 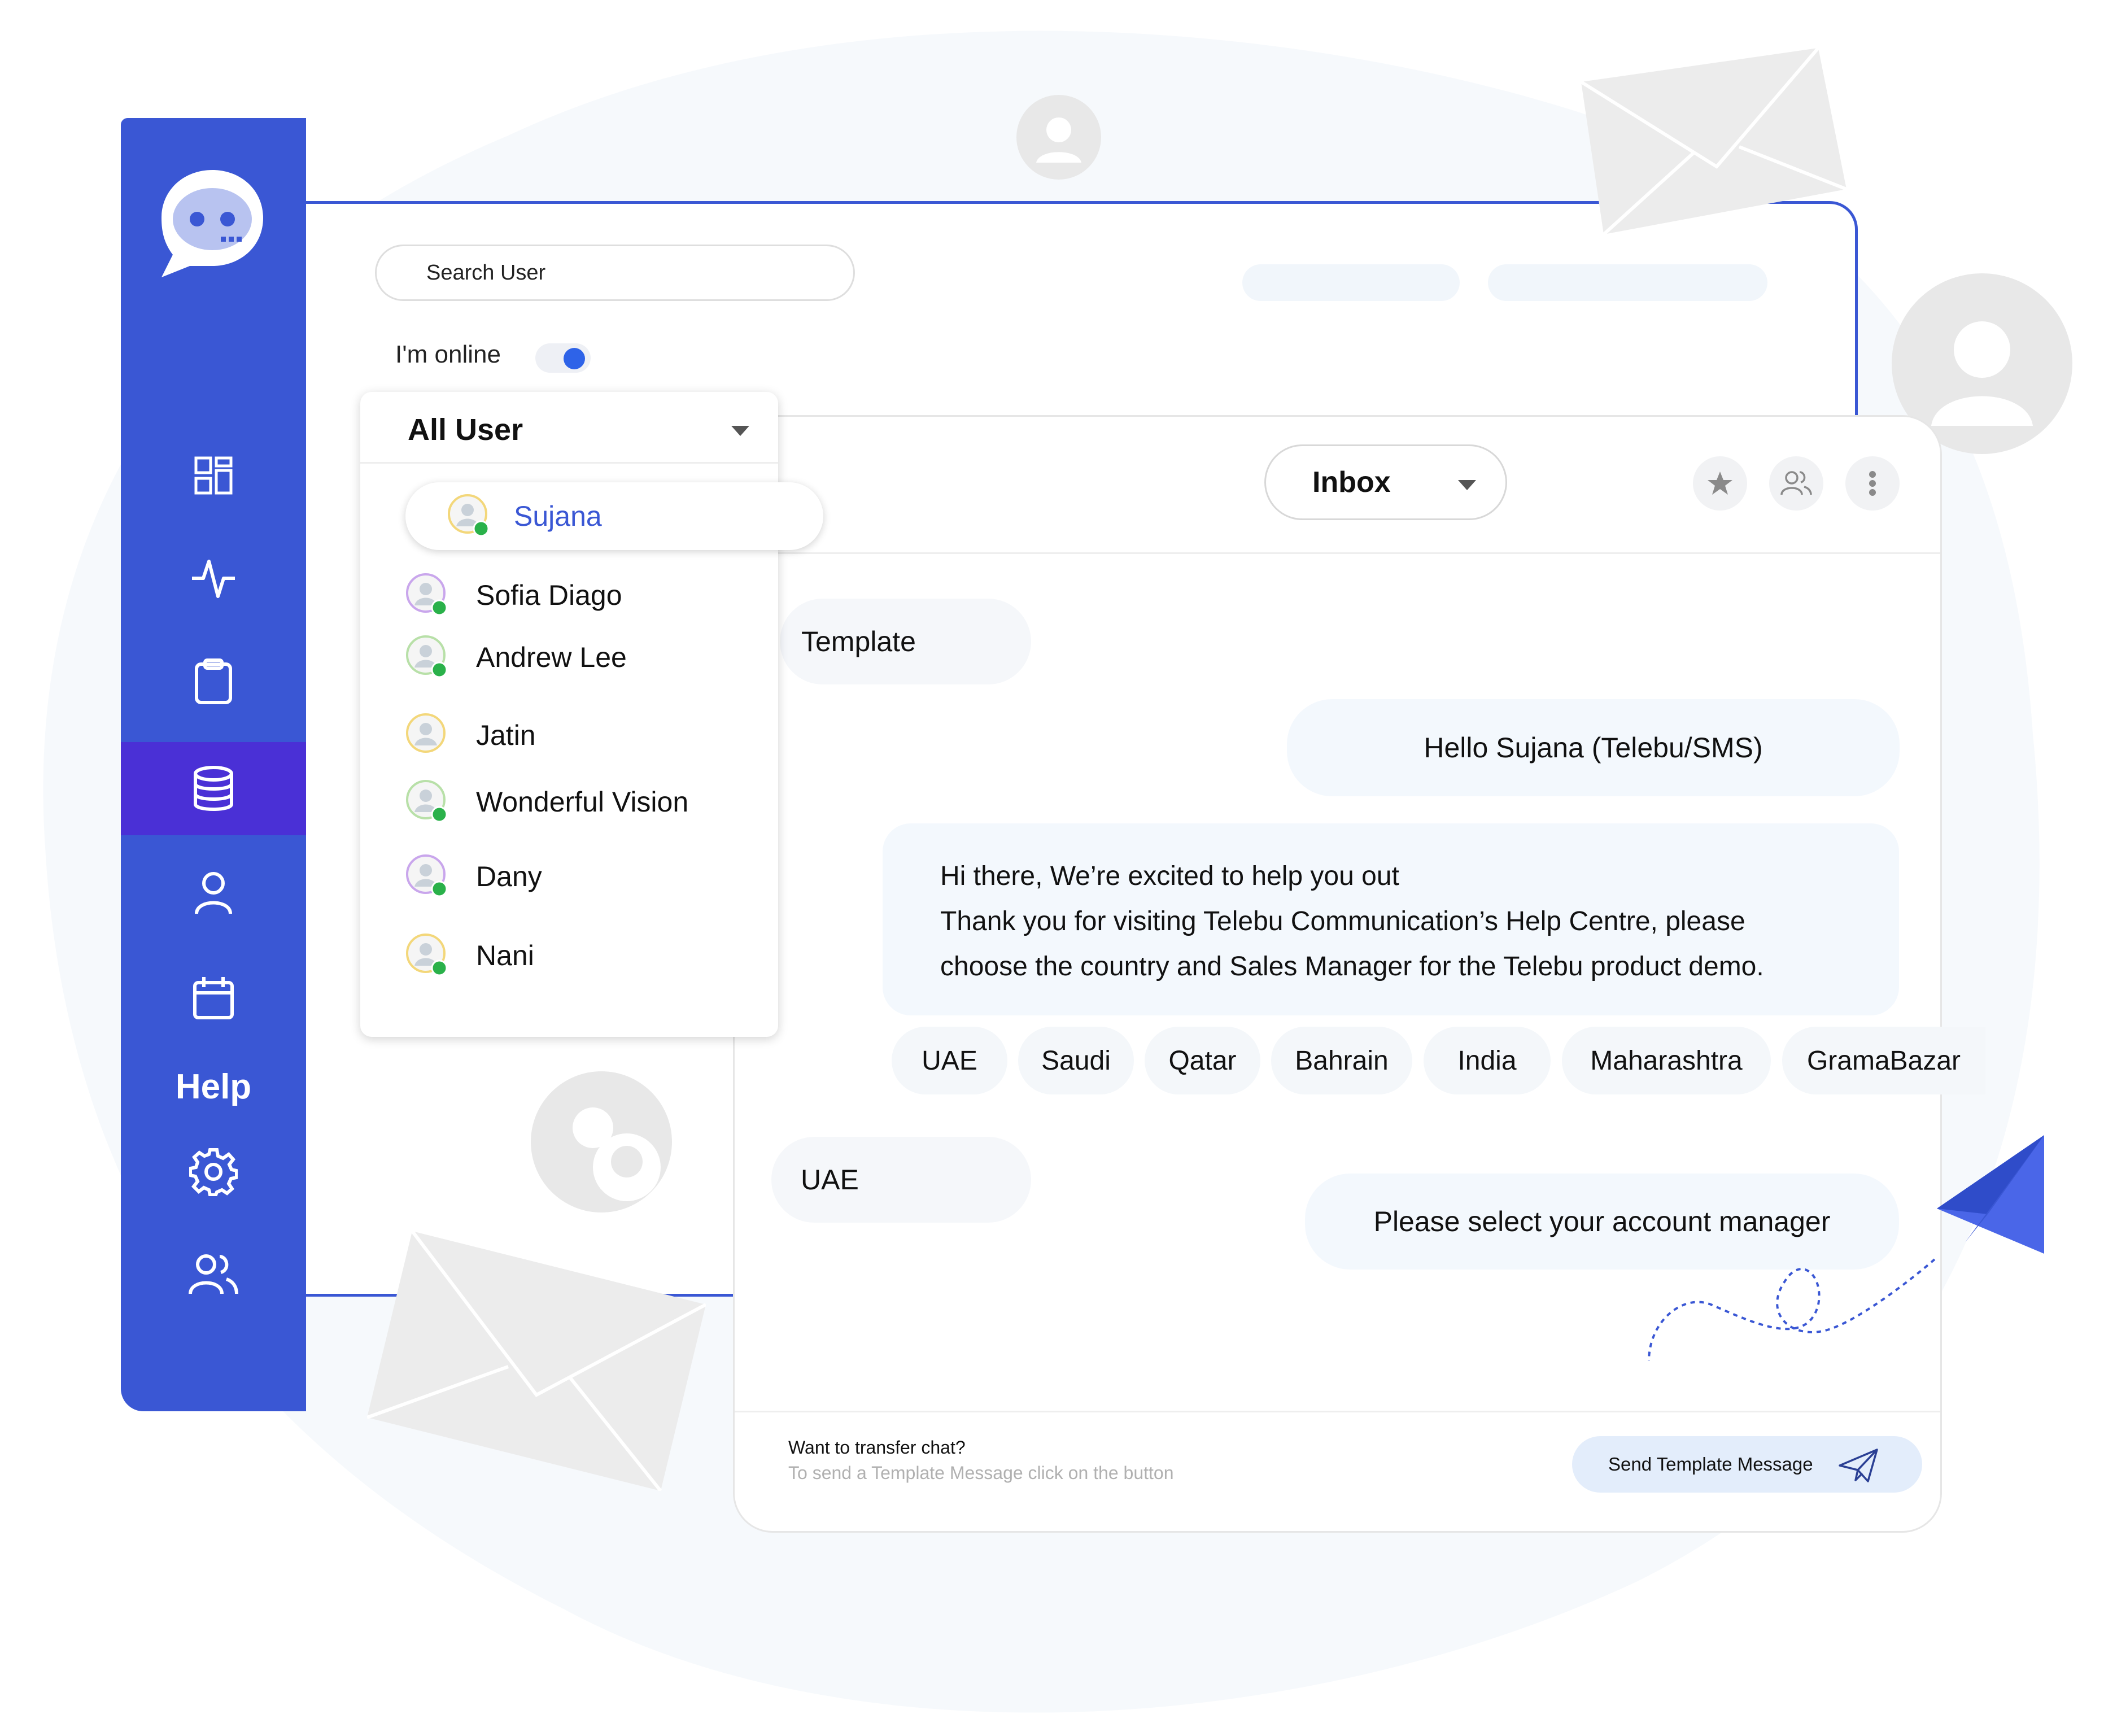 What do you see at coordinates (470, 736) in the screenshot?
I see `user-item-jatin: Jatin` at bounding box center [470, 736].